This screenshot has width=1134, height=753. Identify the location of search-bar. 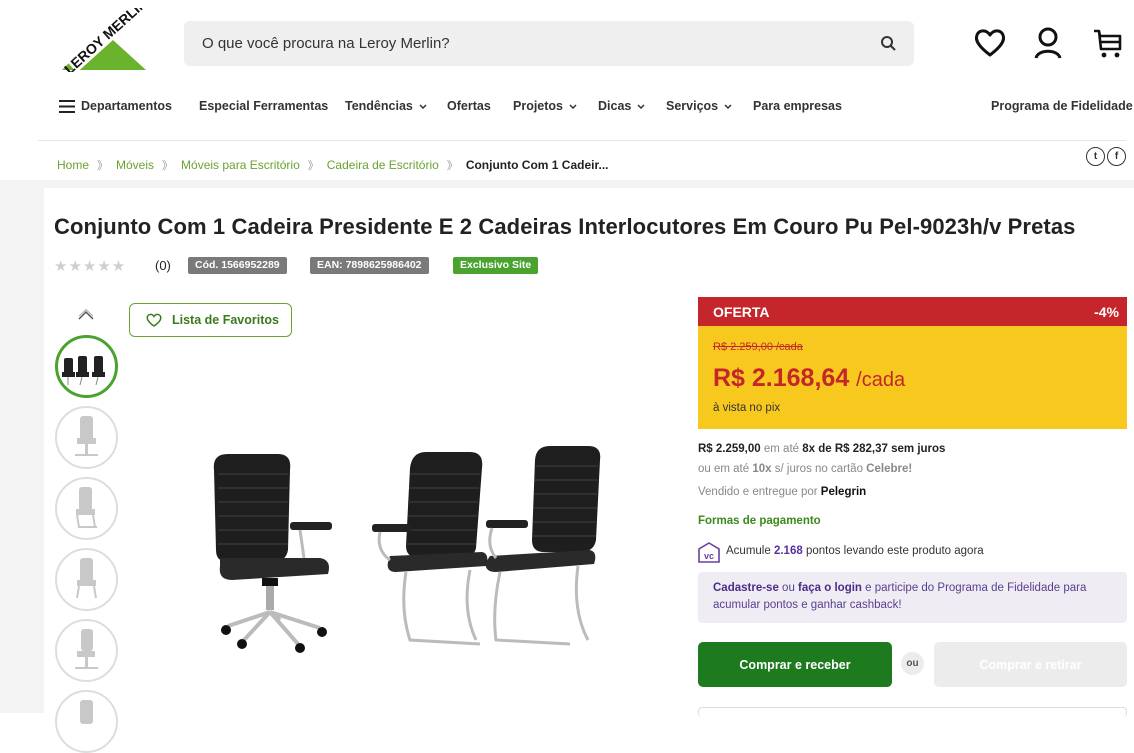
(549, 43).